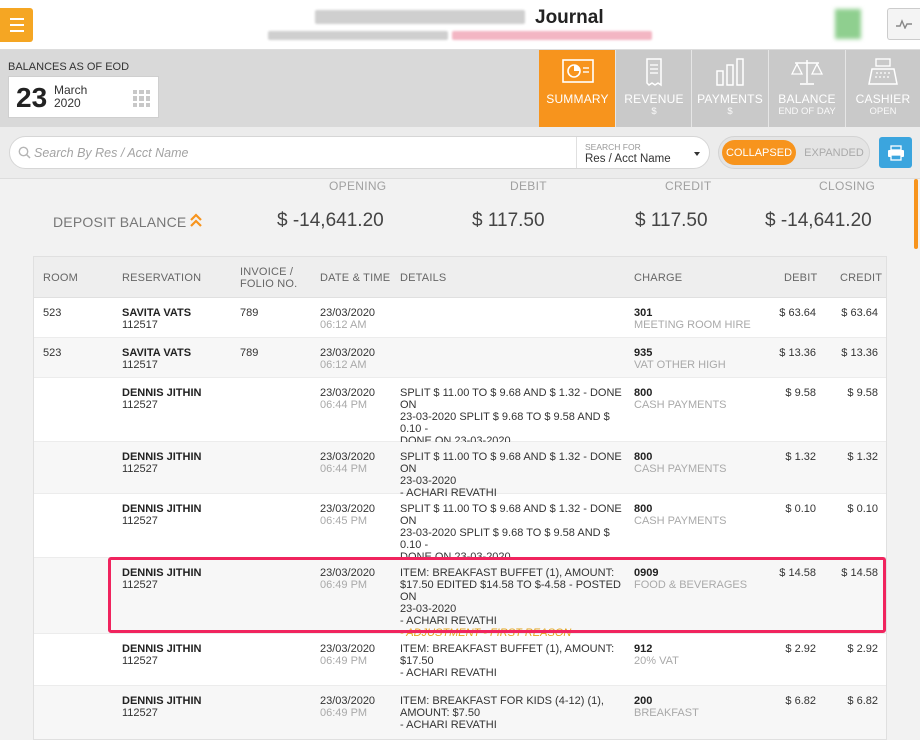 The image size is (920, 740). I want to click on charge-code: 935, so click(643, 353).